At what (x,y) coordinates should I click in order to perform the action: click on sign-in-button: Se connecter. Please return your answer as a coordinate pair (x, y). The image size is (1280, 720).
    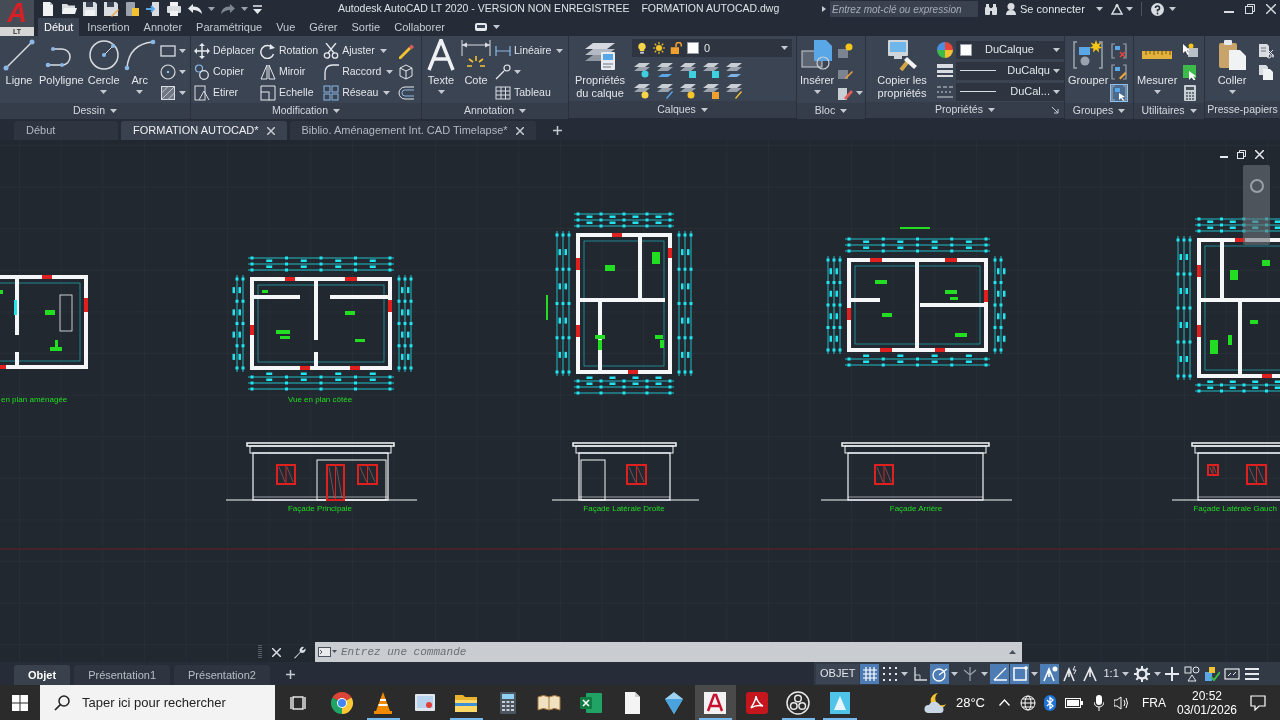
    Looking at the image, I should click on (1052, 9).